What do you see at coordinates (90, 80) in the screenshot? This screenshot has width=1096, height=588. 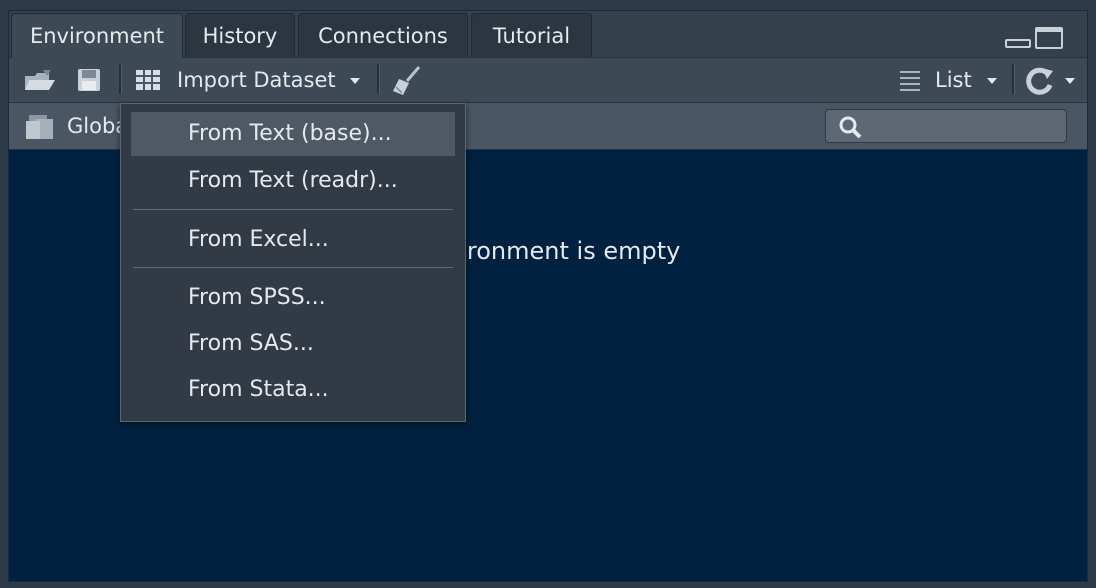 I see `save-icon` at bounding box center [90, 80].